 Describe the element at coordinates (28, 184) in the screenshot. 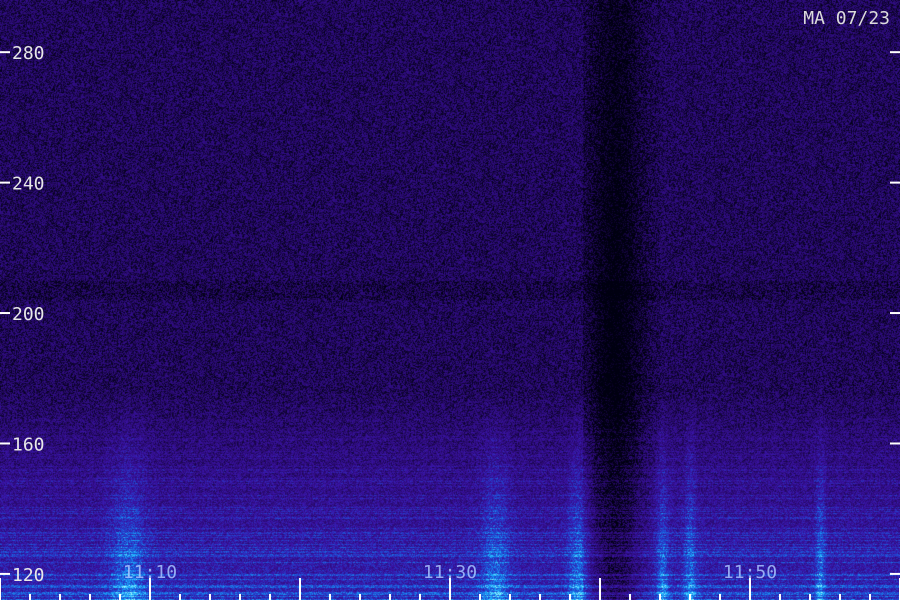

I see `y-tick-label: 240` at that location.